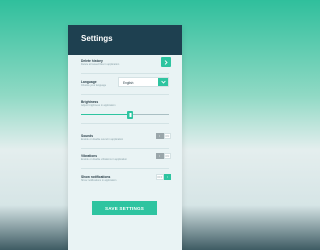 This screenshot has height=250, width=320. What do you see at coordinates (100, 65) in the screenshot?
I see `delete-history-description: Delete all saved files in application` at bounding box center [100, 65].